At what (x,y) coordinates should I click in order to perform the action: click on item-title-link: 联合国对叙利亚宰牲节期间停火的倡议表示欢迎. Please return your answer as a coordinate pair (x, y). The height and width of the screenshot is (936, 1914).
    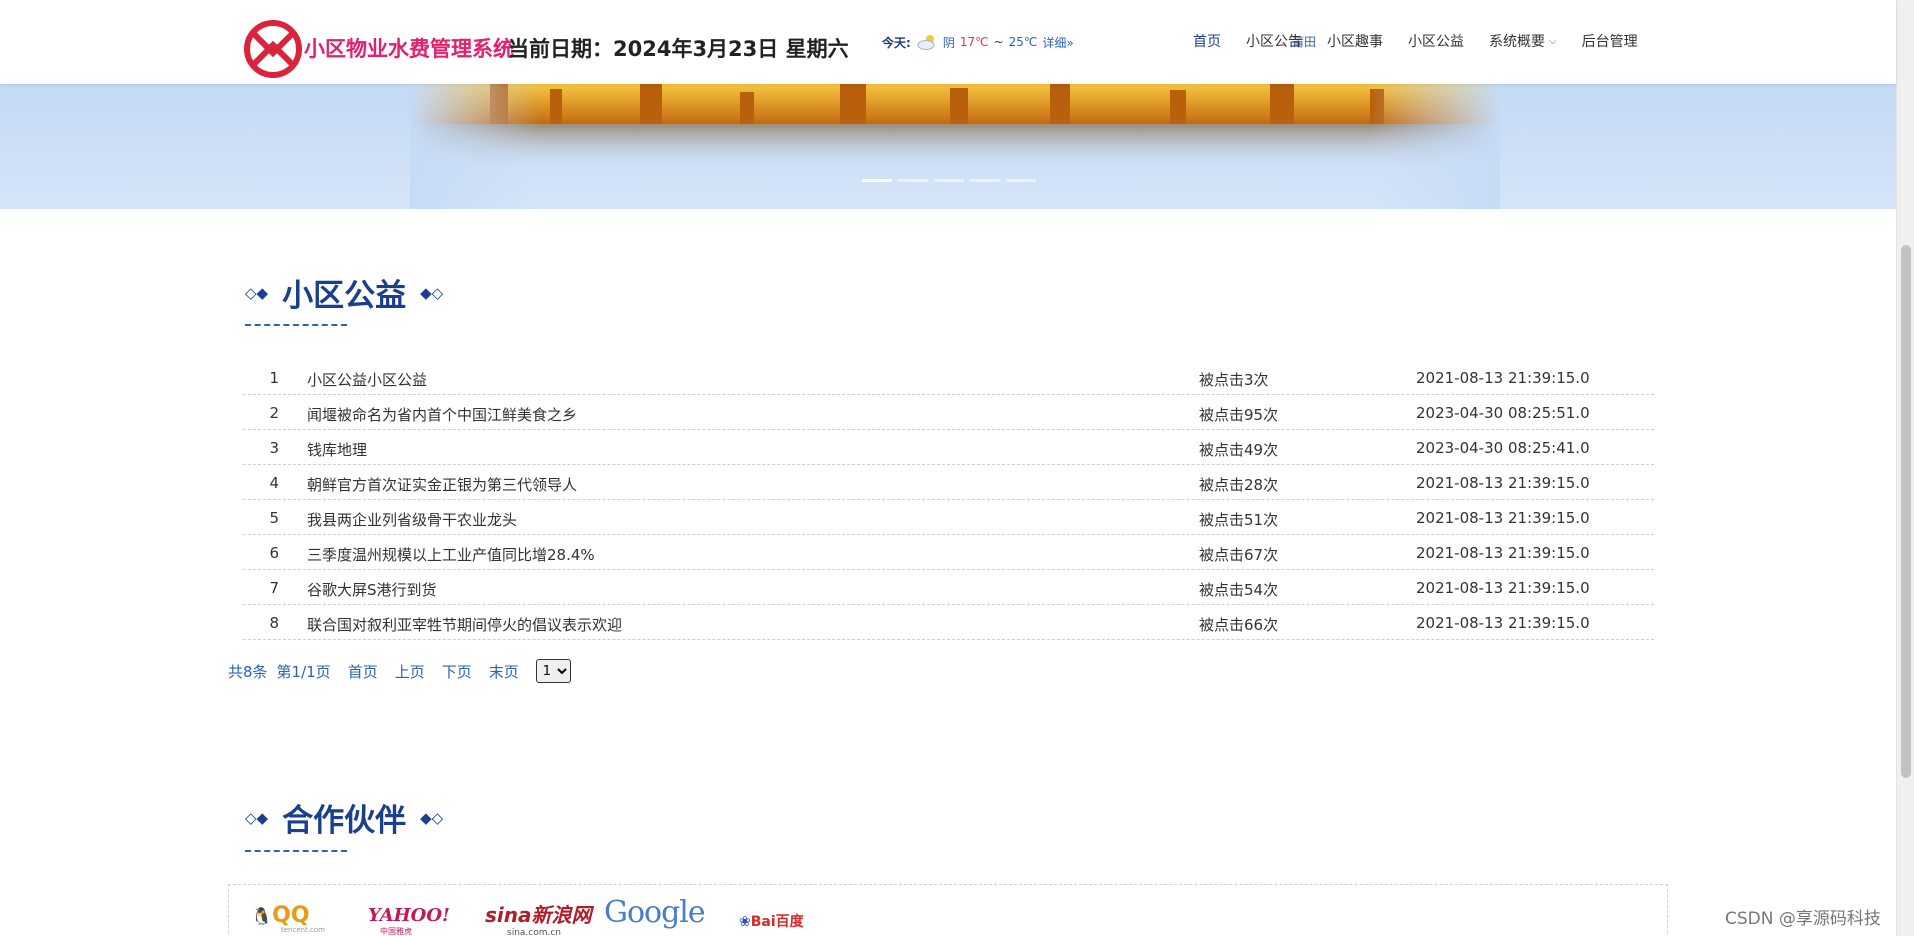
    Looking at the image, I should click on (464, 624).